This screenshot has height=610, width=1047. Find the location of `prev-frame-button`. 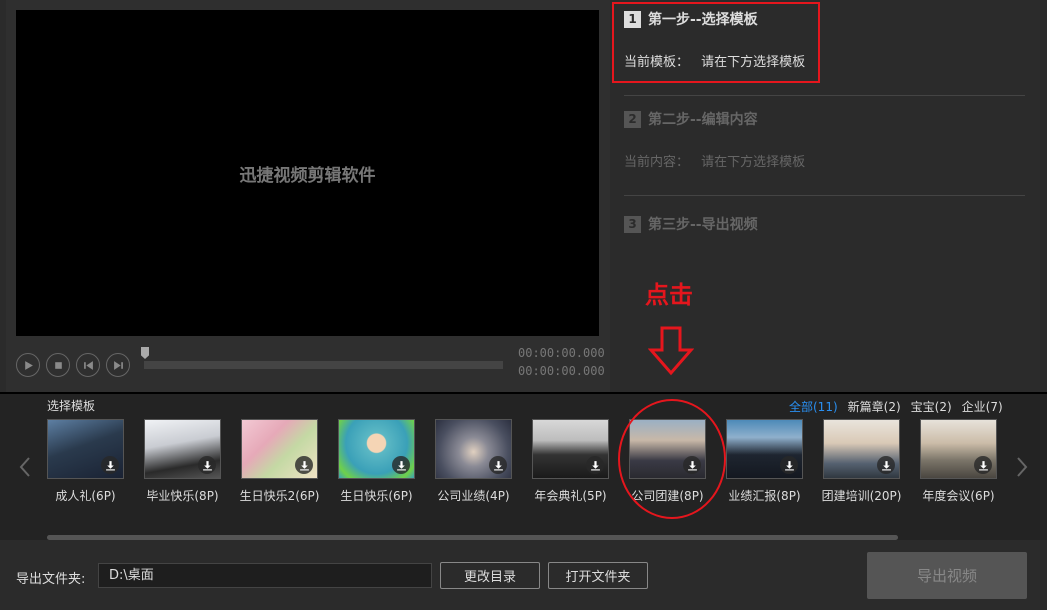

prev-frame-button is located at coordinates (88, 365).